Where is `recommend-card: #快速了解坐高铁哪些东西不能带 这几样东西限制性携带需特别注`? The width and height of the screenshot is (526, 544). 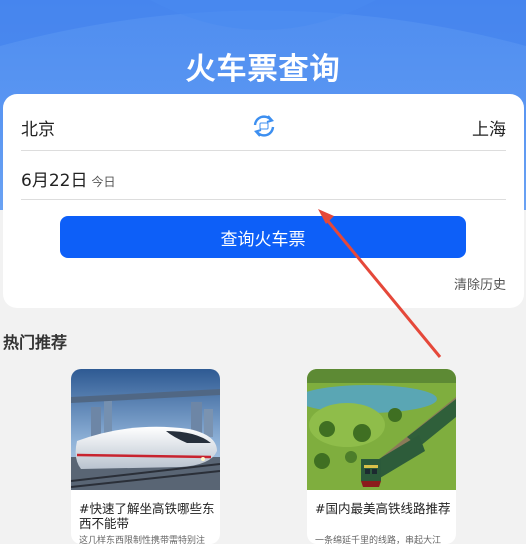
recommend-card: #快速了解坐高铁哪些东西不能带 这几样东西限制性携带需特别注 is located at coordinates (145, 456).